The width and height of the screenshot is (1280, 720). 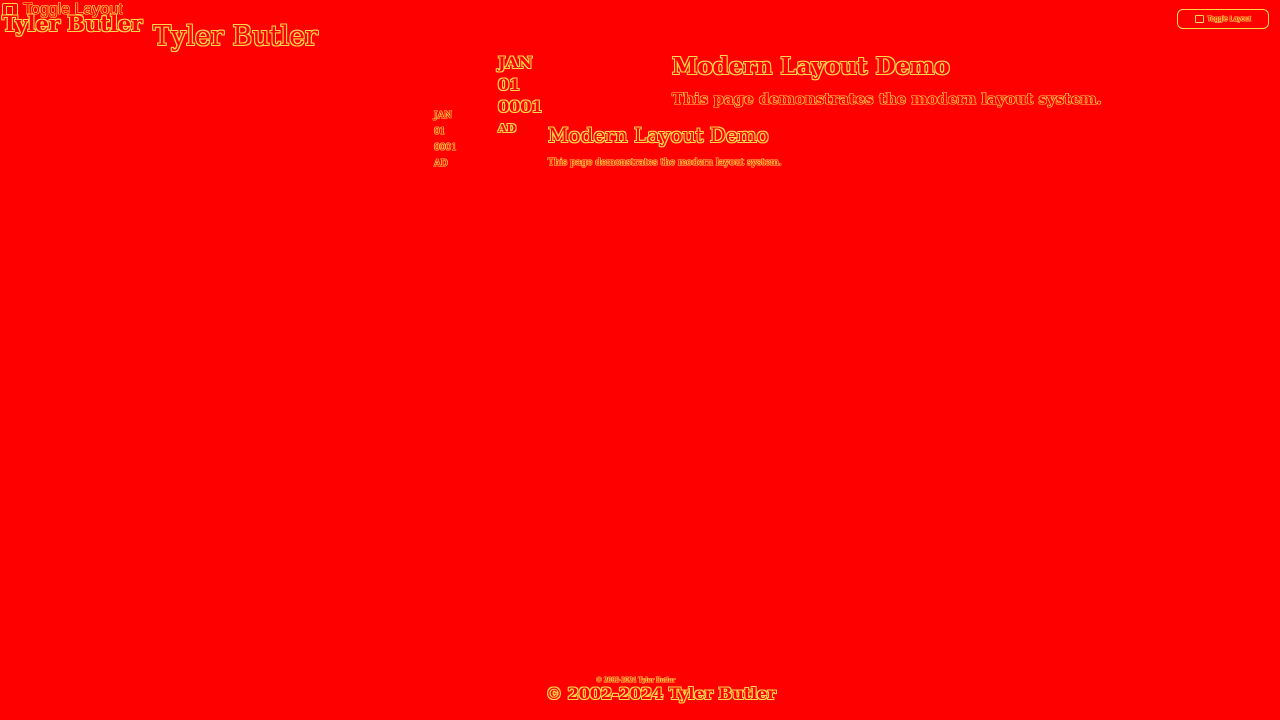 I want to click on date-day: 01, so click(x=509, y=84).